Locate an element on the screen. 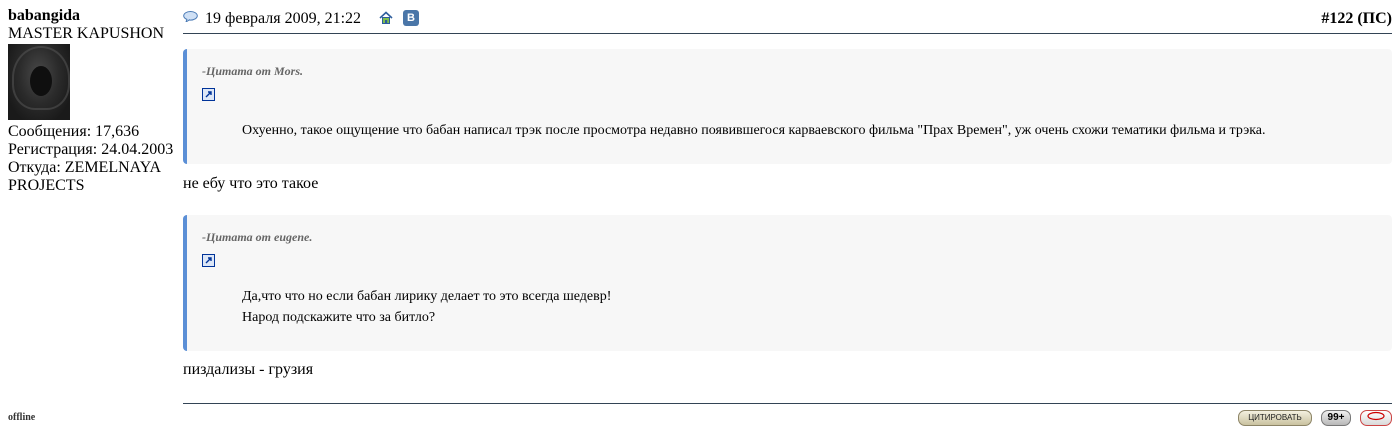  avatar is located at coordinates (39, 82).